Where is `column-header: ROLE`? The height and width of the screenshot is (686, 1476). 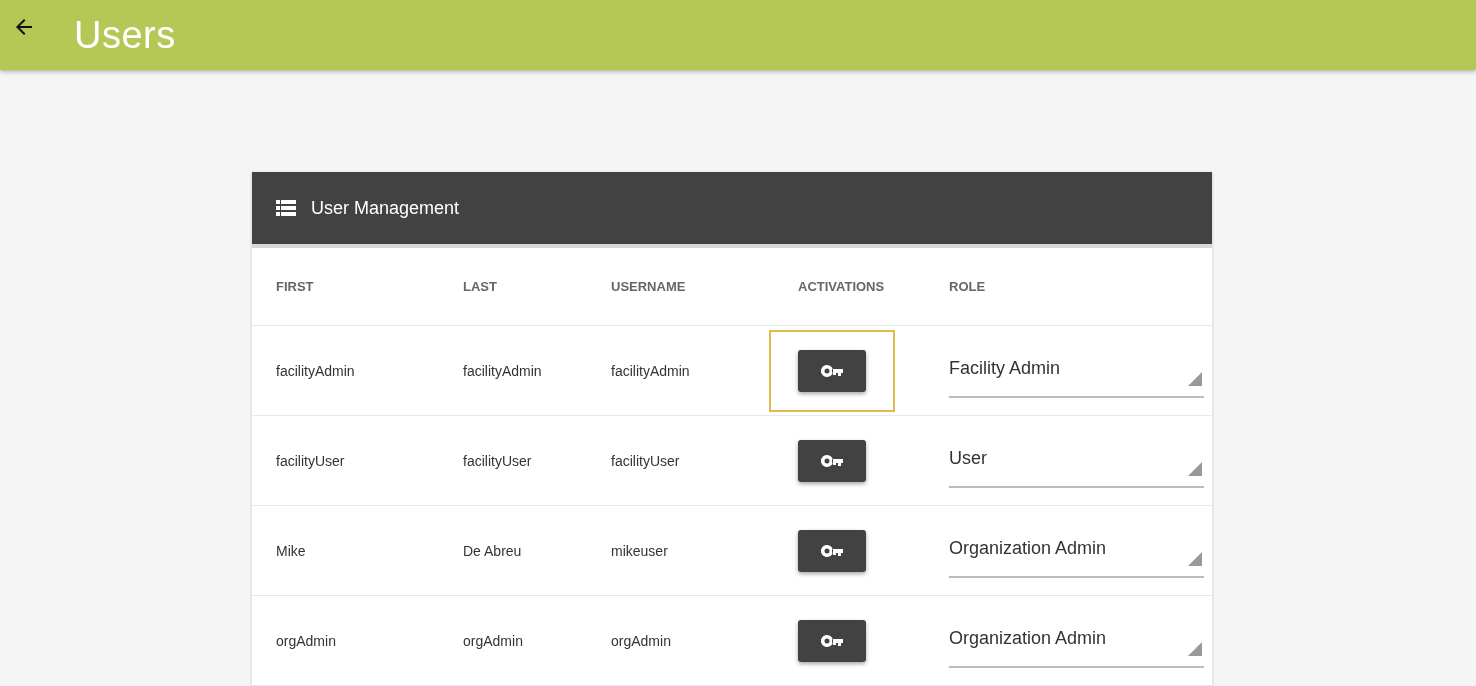 column-header: ROLE is located at coordinates (968, 286).